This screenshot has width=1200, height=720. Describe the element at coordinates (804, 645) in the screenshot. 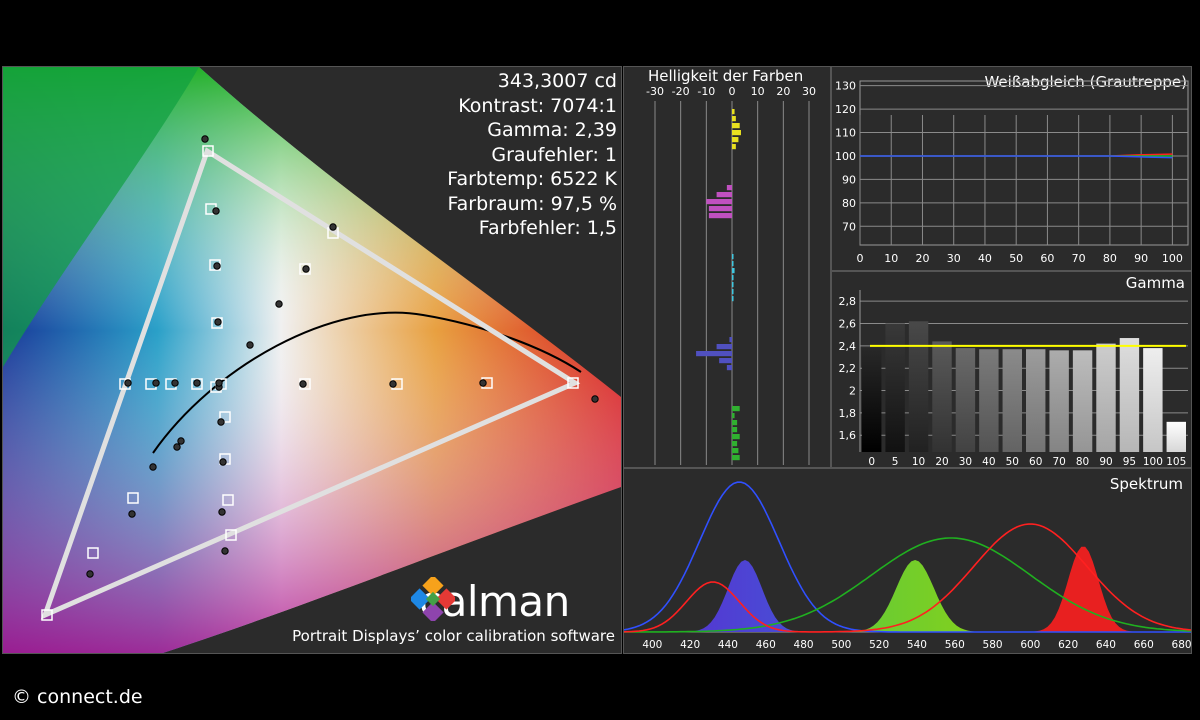

I see `spektrum-xtick-4: 480` at that location.